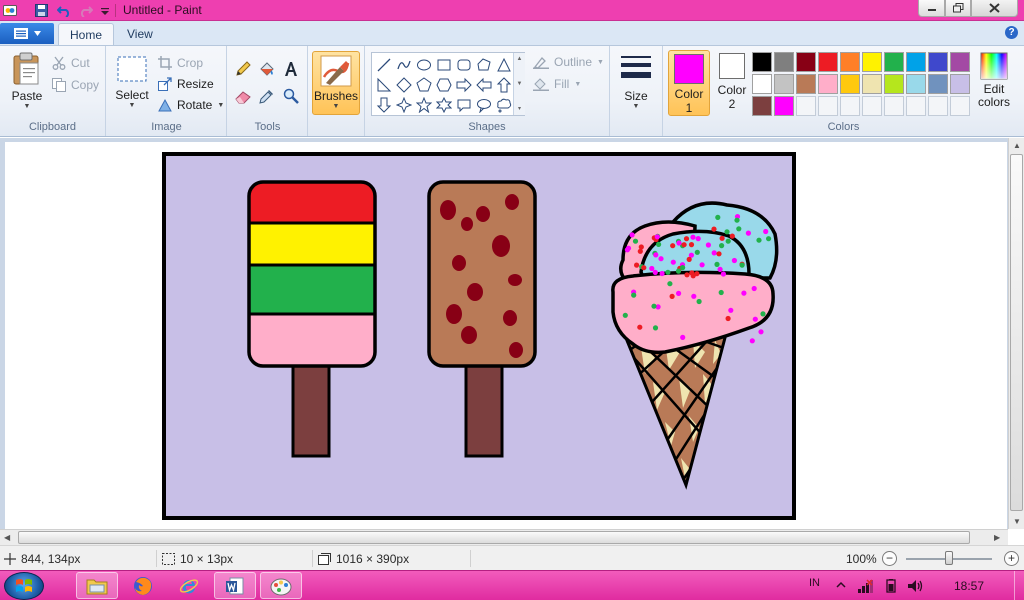 The width and height of the screenshot is (1024, 600). What do you see at coordinates (504, 85) in the screenshot?
I see `up-arrow-shape-icon` at bounding box center [504, 85].